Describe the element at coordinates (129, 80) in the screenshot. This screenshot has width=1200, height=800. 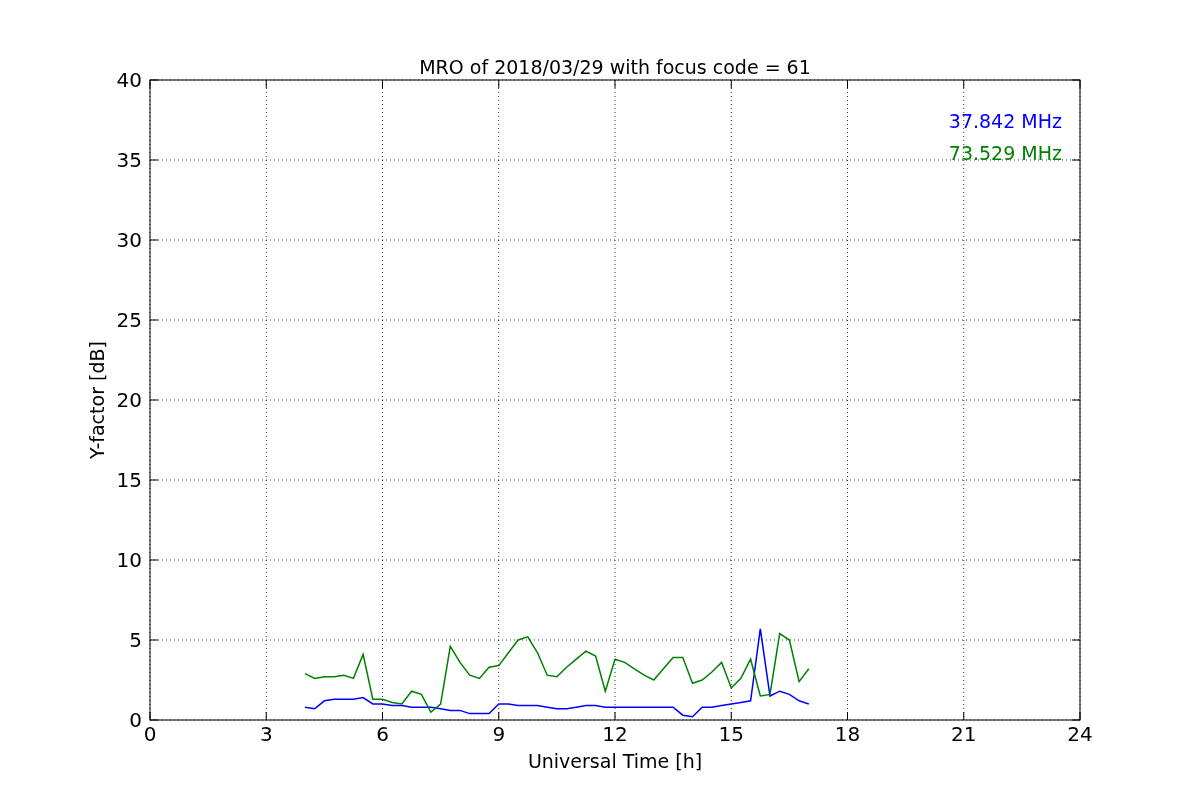
I see `y-tick-label: 40` at that location.